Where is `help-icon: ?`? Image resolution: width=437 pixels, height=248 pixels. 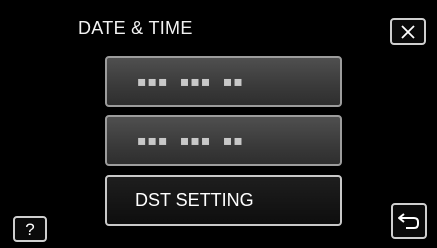
help-icon: ? is located at coordinates (30, 229).